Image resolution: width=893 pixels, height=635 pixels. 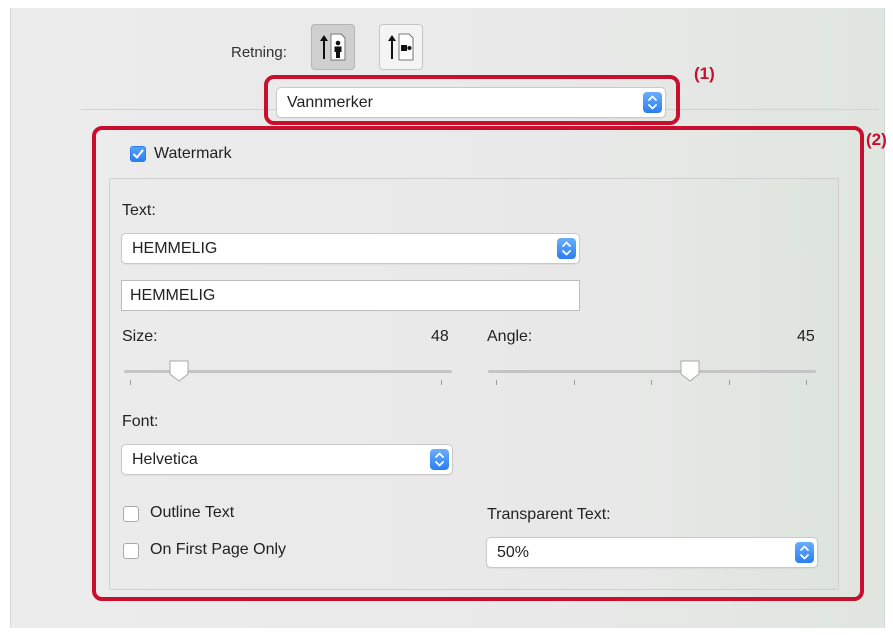 I want to click on landscape-orientation-icon, so click(x=401, y=47).